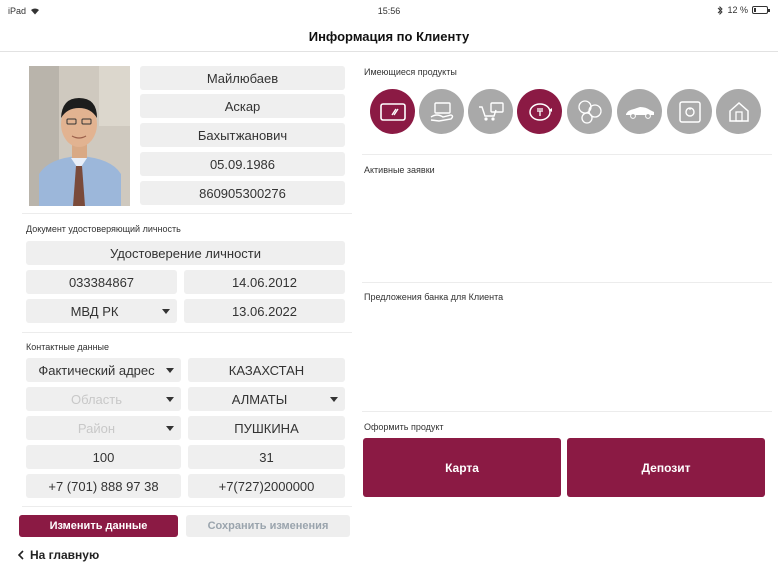 The height and width of the screenshot is (566, 778). Describe the element at coordinates (96, 428) in the screenshot. I see `district-placeholder: Район` at that location.